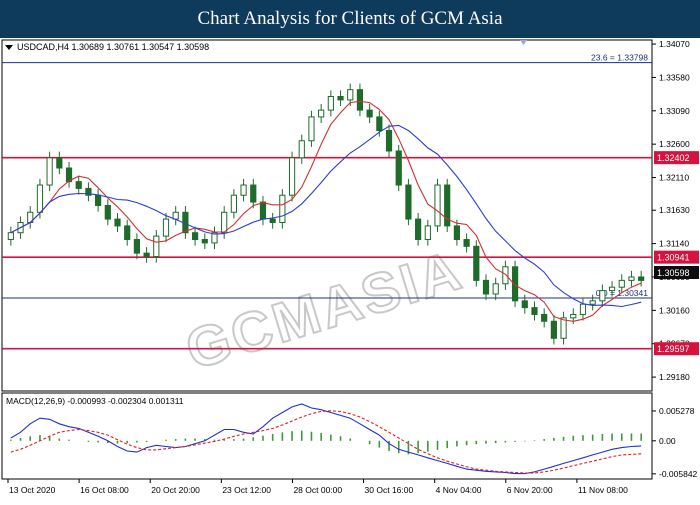  Describe the element at coordinates (530, 490) in the screenshot. I see `time-axis-tick-label: 6 Nov 20:00` at that location.